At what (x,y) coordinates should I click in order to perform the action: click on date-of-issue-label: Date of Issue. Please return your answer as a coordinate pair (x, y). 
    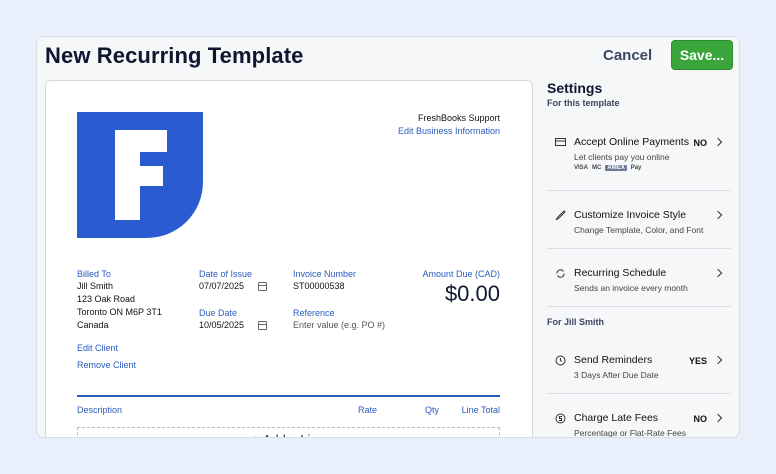
    Looking at the image, I should click on (226, 274).